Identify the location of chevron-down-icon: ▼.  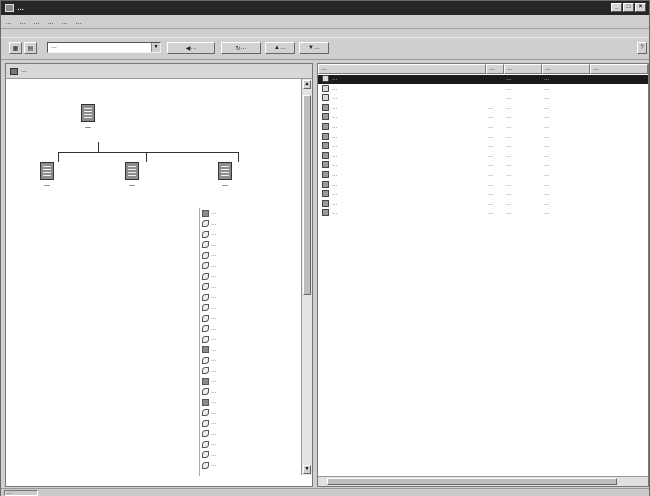
(155, 47).